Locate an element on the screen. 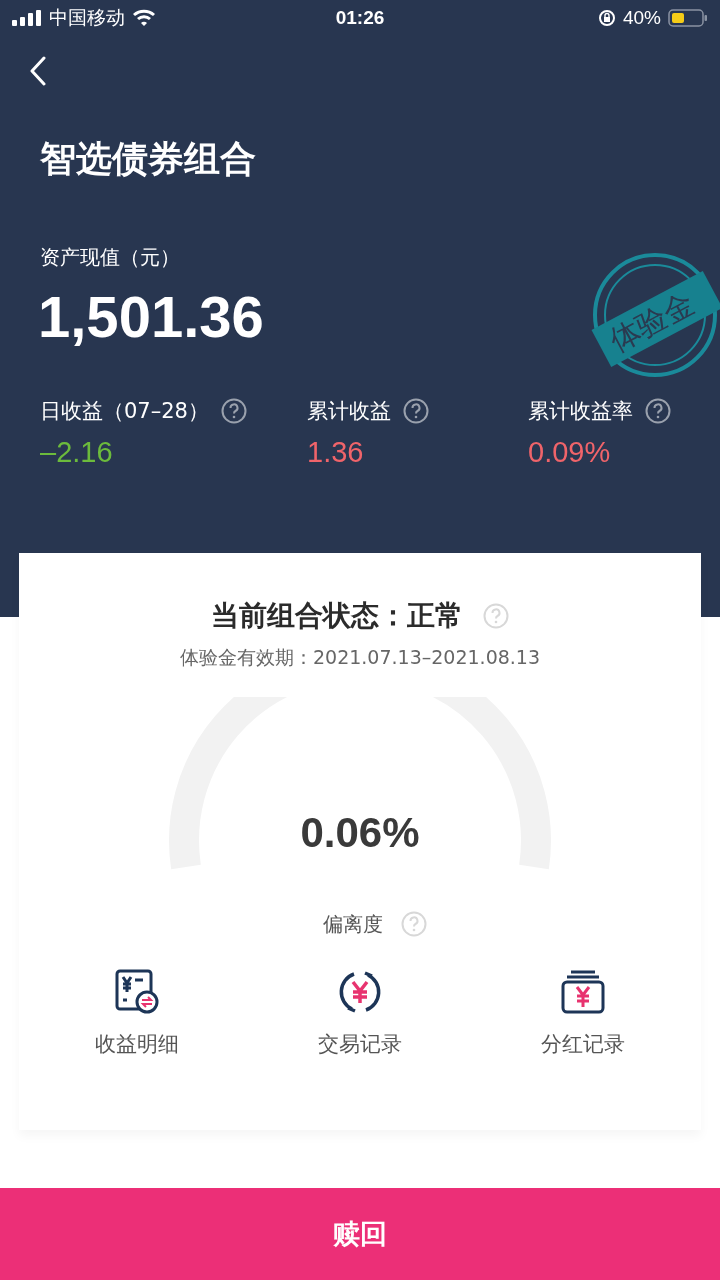 This screenshot has height=1280, width=720. action-button: 交易记录 is located at coordinates (360, 1013).